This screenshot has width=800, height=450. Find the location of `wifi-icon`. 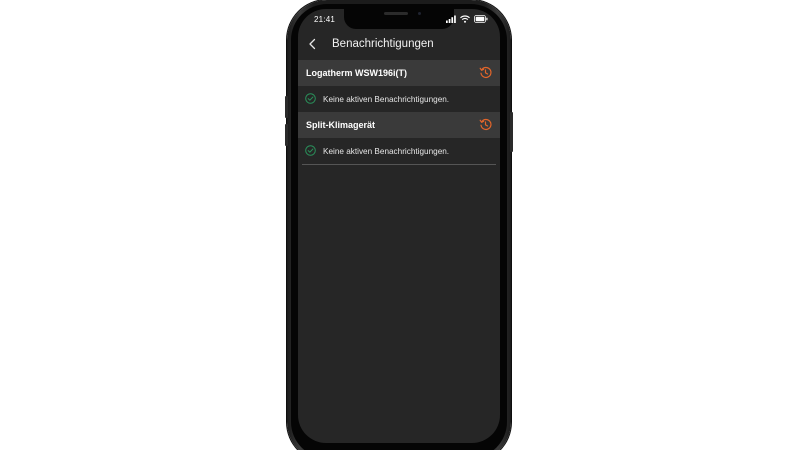

wifi-icon is located at coordinates (465, 19).